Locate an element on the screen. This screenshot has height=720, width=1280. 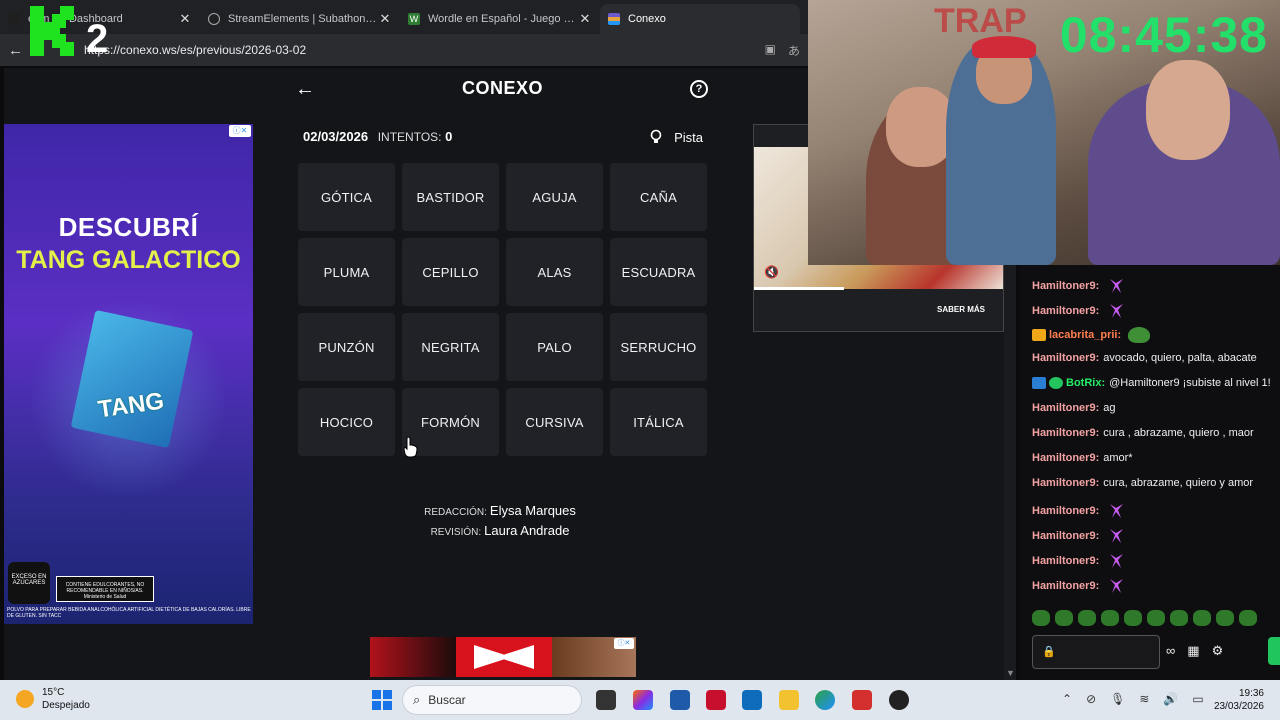
copilot-icon is located at coordinates (643, 700).